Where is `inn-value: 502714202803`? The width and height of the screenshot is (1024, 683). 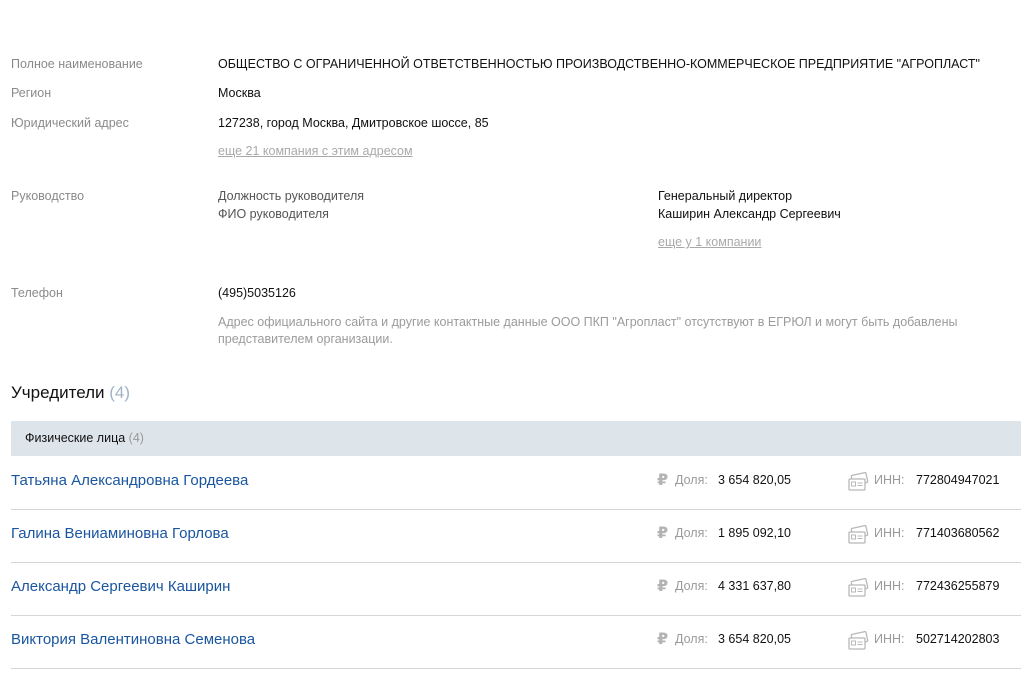 inn-value: 502714202803 is located at coordinates (958, 639).